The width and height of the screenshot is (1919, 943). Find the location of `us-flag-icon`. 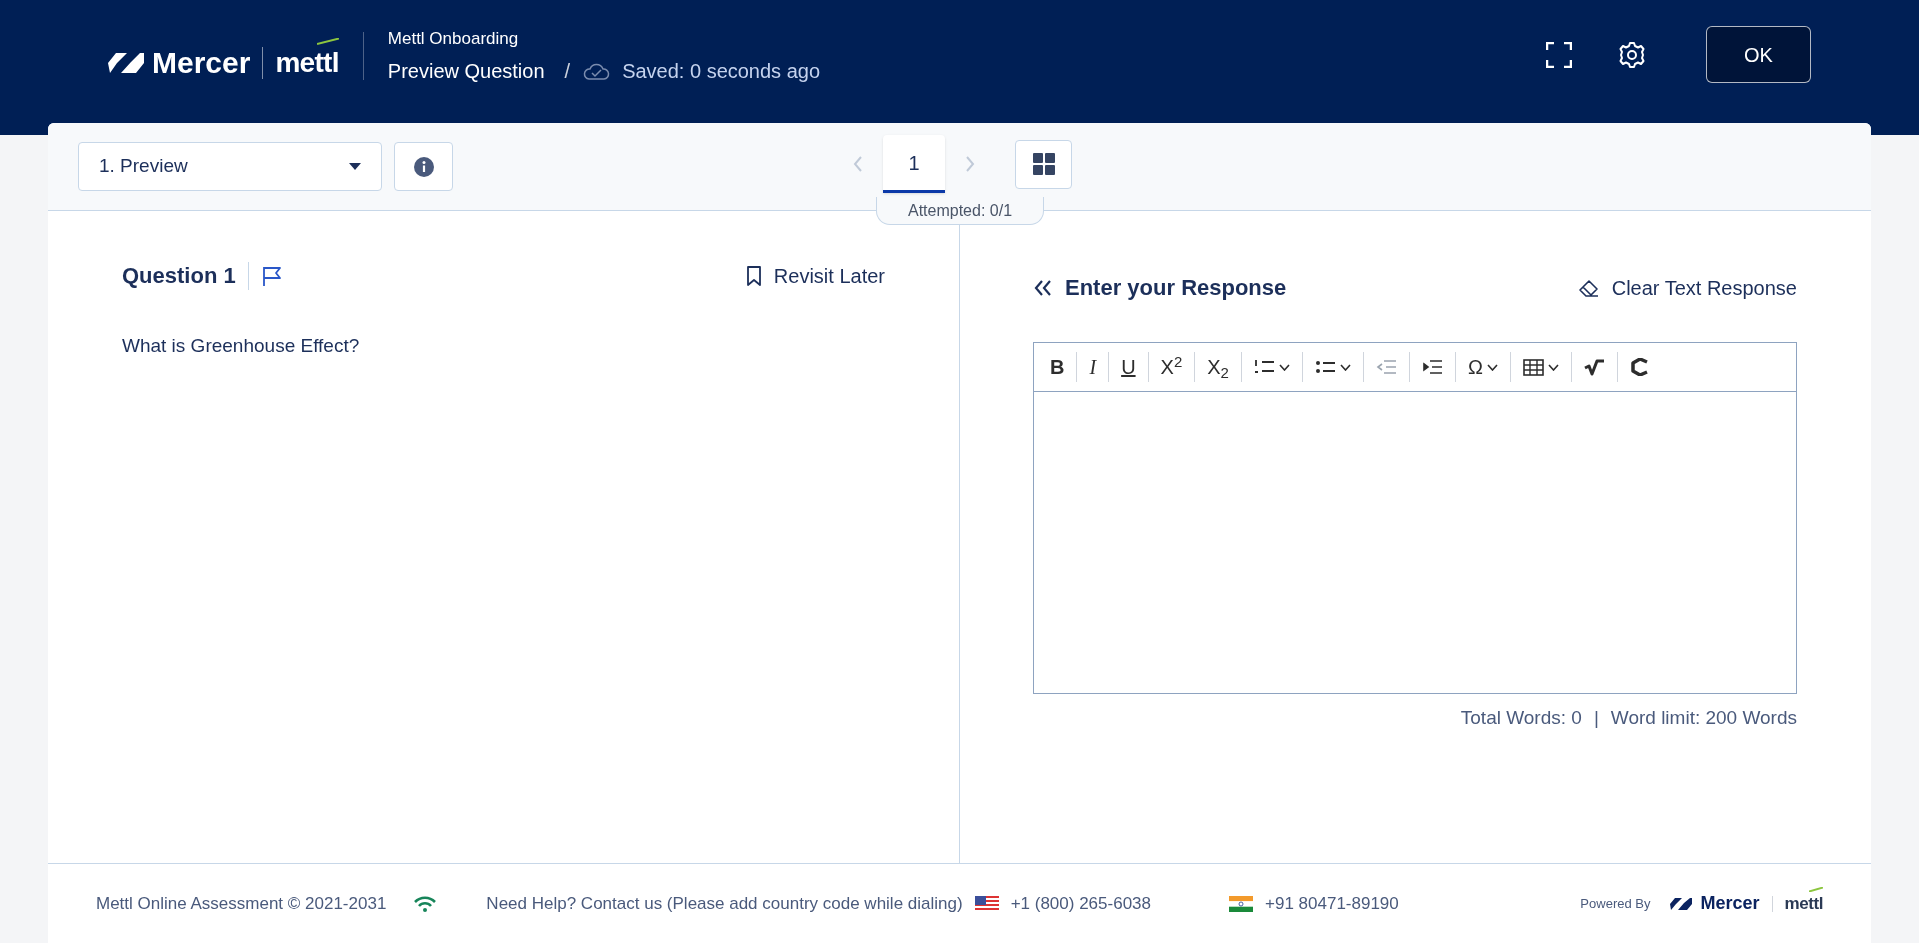

us-flag-icon is located at coordinates (986, 903).